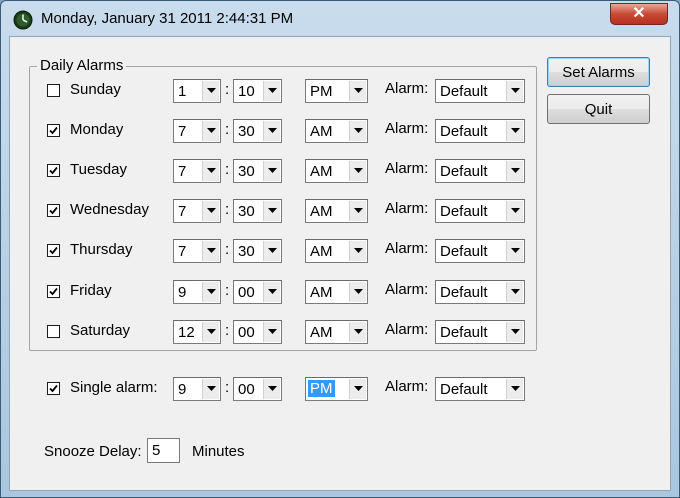 This screenshot has height=498, width=680. I want to click on day-tuesday-hour-select: 7, so click(197, 171).